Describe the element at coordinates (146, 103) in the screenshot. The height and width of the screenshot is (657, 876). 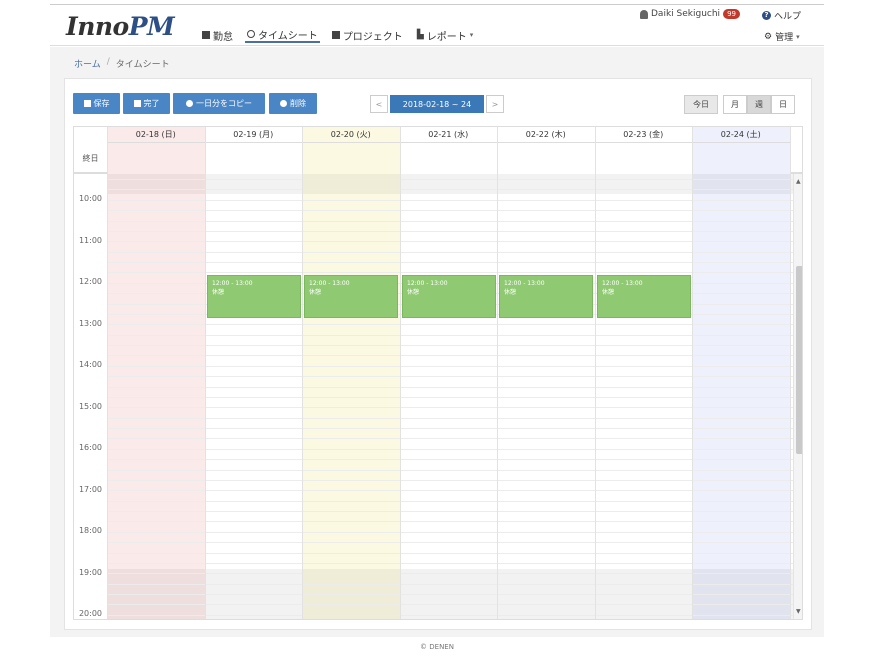
I see `complete-button: 完了` at that location.